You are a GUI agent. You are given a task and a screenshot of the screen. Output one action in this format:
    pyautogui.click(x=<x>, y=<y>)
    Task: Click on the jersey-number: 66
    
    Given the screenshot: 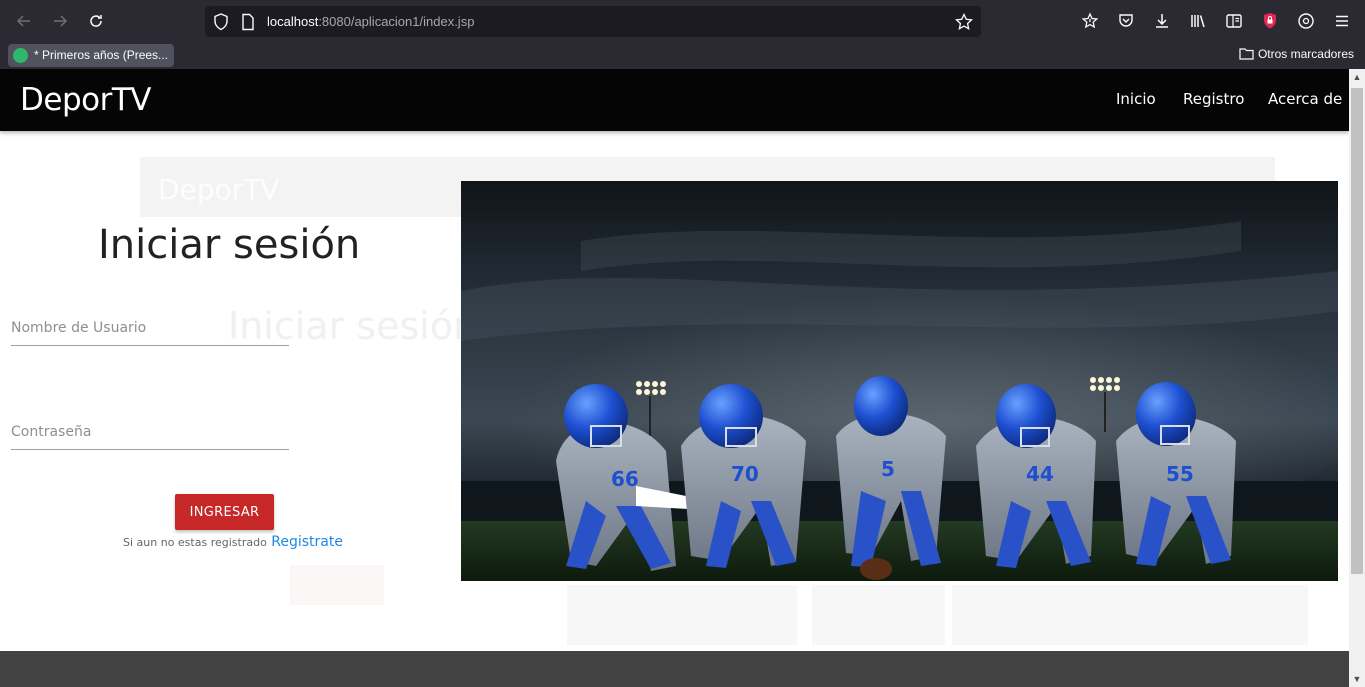 What is the action you would take?
    pyautogui.click(x=625, y=479)
    